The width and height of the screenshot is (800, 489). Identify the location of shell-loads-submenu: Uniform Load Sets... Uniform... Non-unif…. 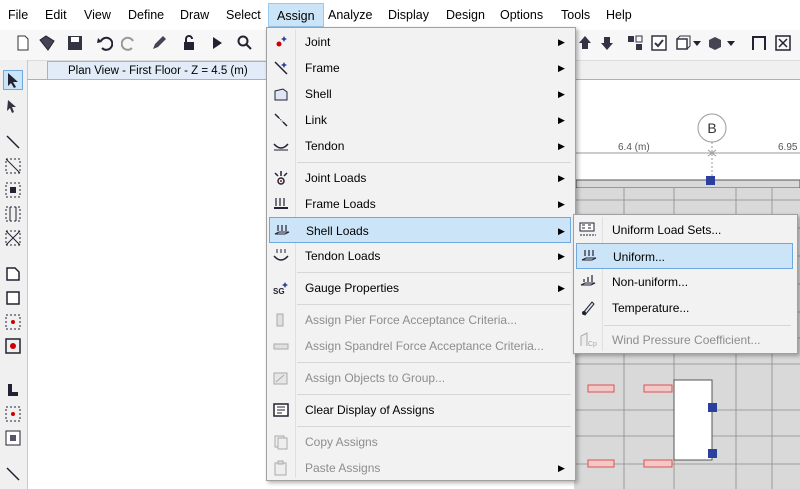
(685, 284).